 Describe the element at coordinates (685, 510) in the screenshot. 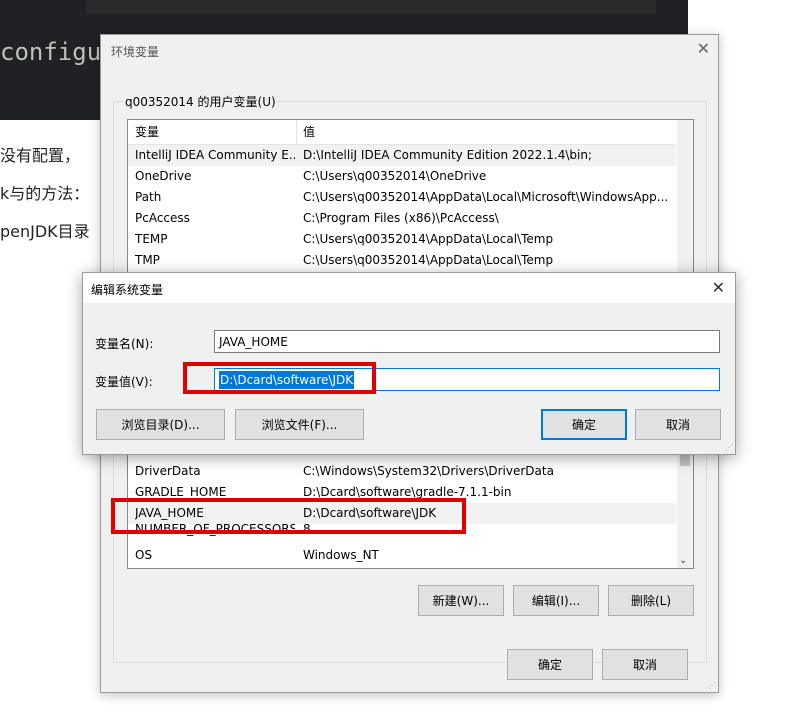

I see `vertical-scrollbar: ⌄` at that location.